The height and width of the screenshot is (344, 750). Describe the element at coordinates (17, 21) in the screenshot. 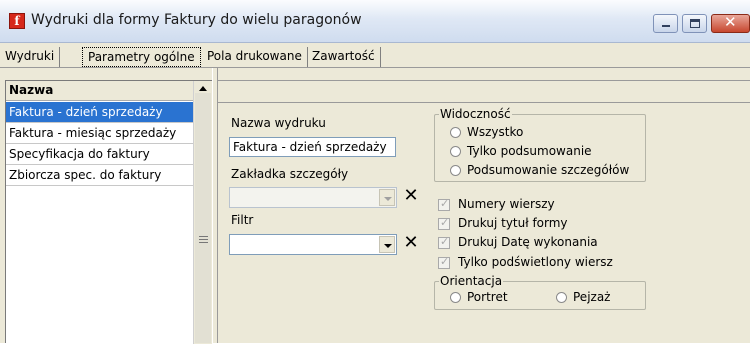

I see `app-icon: f` at that location.